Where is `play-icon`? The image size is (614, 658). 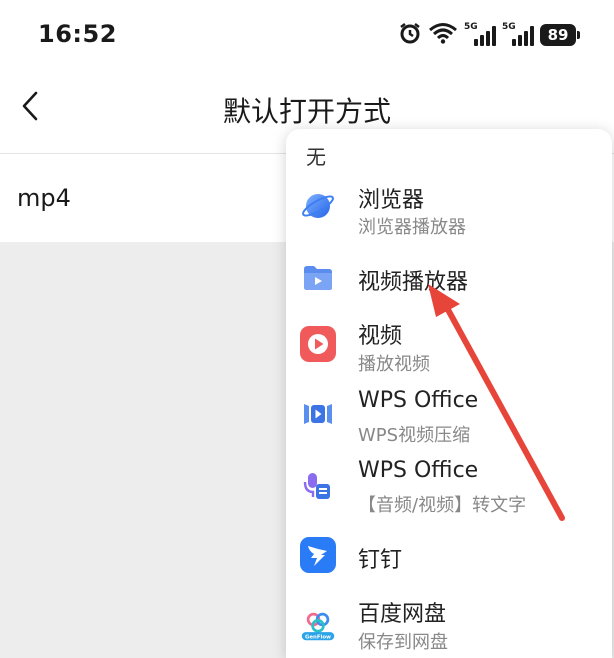 play-icon is located at coordinates (318, 344).